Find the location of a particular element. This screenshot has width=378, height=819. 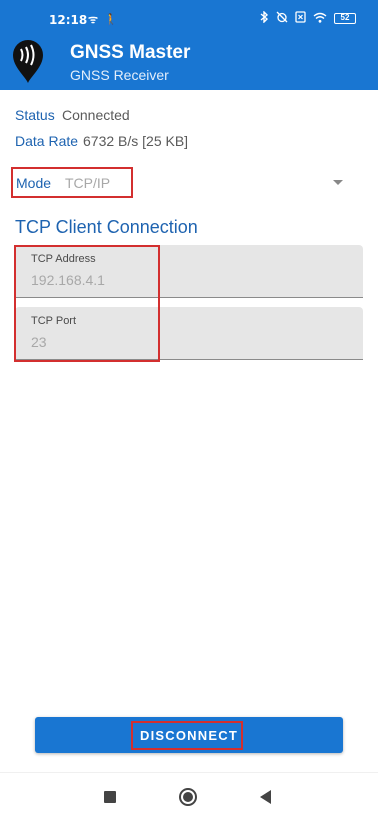

chevron-down-icon is located at coordinates (338, 182).